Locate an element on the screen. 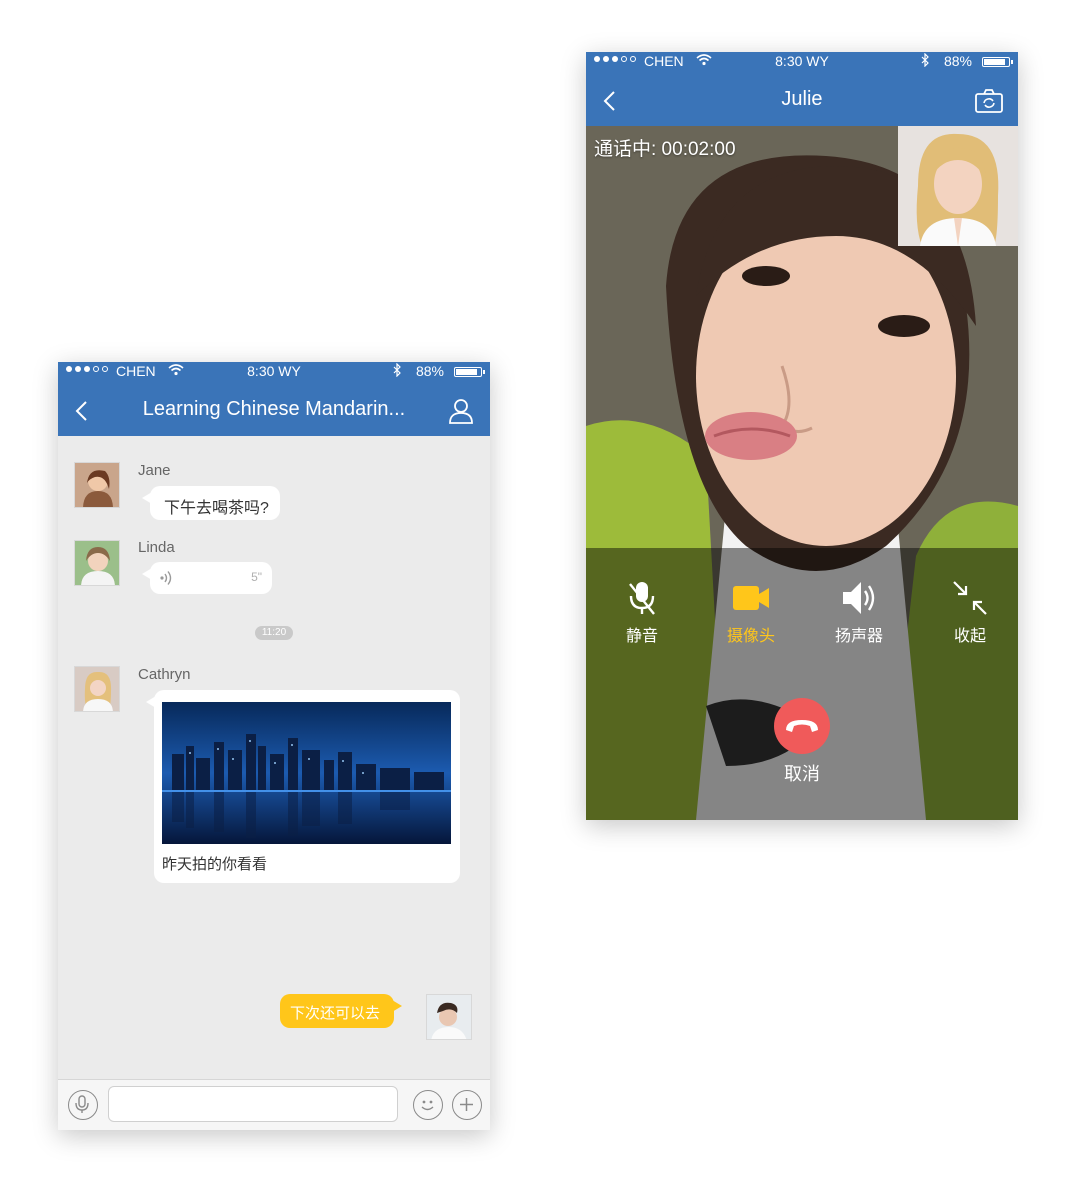 This screenshot has height=1194, width=1076. emoji-button is located at coordinates (428, 1105).